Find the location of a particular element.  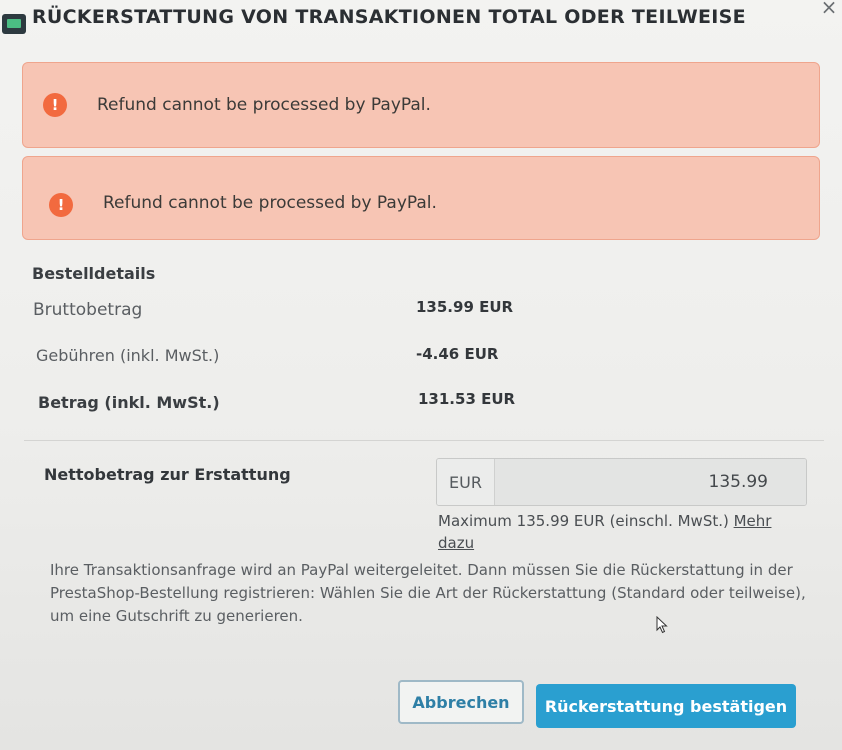

net-amount-label: Betrag (inkl. MwSt.) is located at coordinates (129, 402).